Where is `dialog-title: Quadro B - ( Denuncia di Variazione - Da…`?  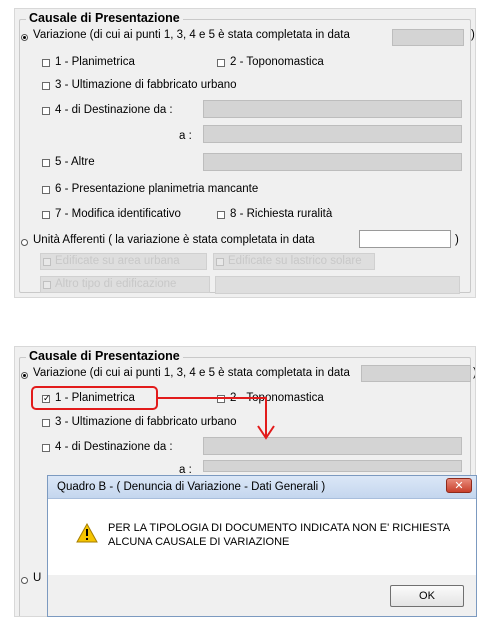
dialog-title: Quadro B - ( Denuncia di Variazione - Da… is located at coordinates (191, 487).